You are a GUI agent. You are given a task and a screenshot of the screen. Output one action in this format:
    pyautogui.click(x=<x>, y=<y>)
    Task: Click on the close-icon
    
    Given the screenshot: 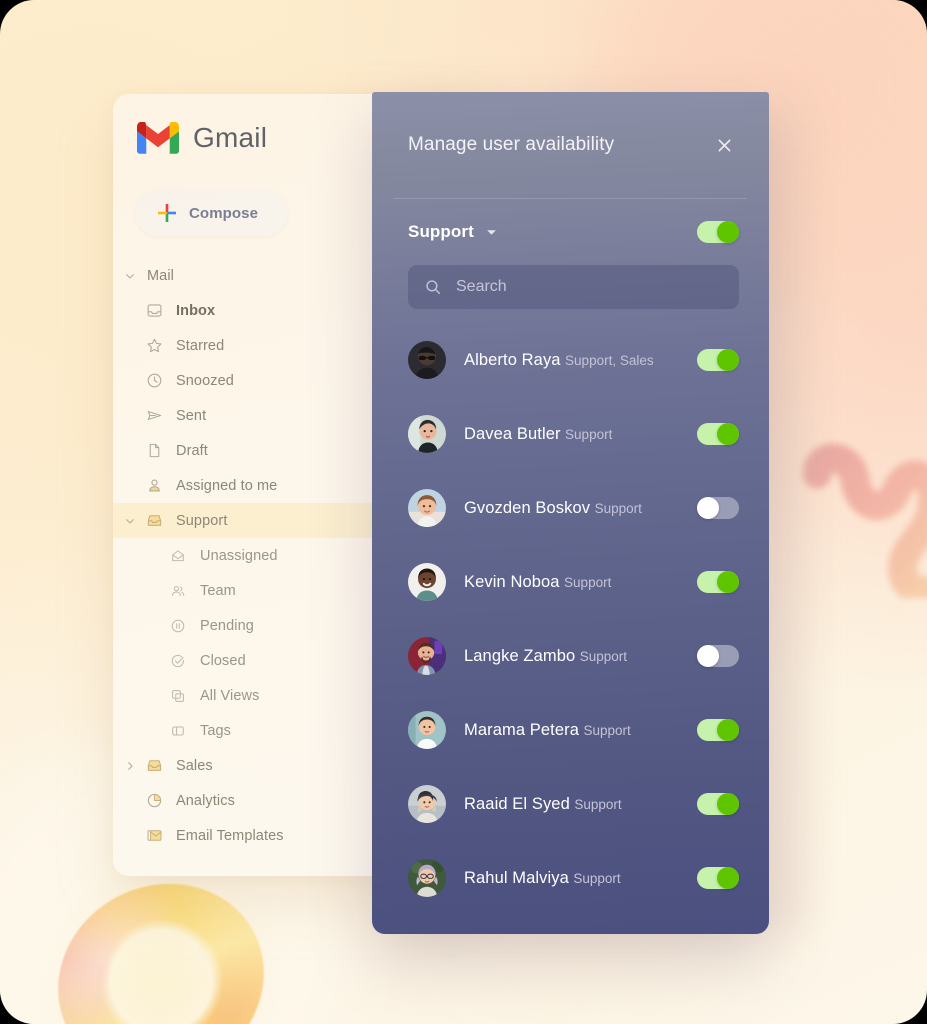 What is the action you would take?
    pyautogui.click(x=724, y=145)
    